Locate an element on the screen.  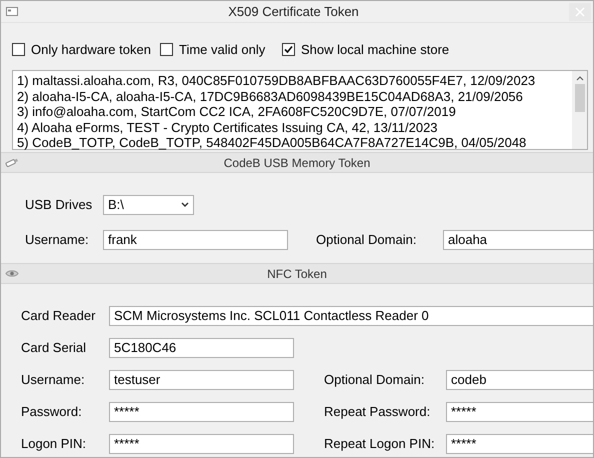
list-item: 5) CodeB_TOTP, CodeB_TOTP, 548402F45DA005B64CA7F8A727E14C9B, 04/05/2048 is located at coordinates (292, 142).